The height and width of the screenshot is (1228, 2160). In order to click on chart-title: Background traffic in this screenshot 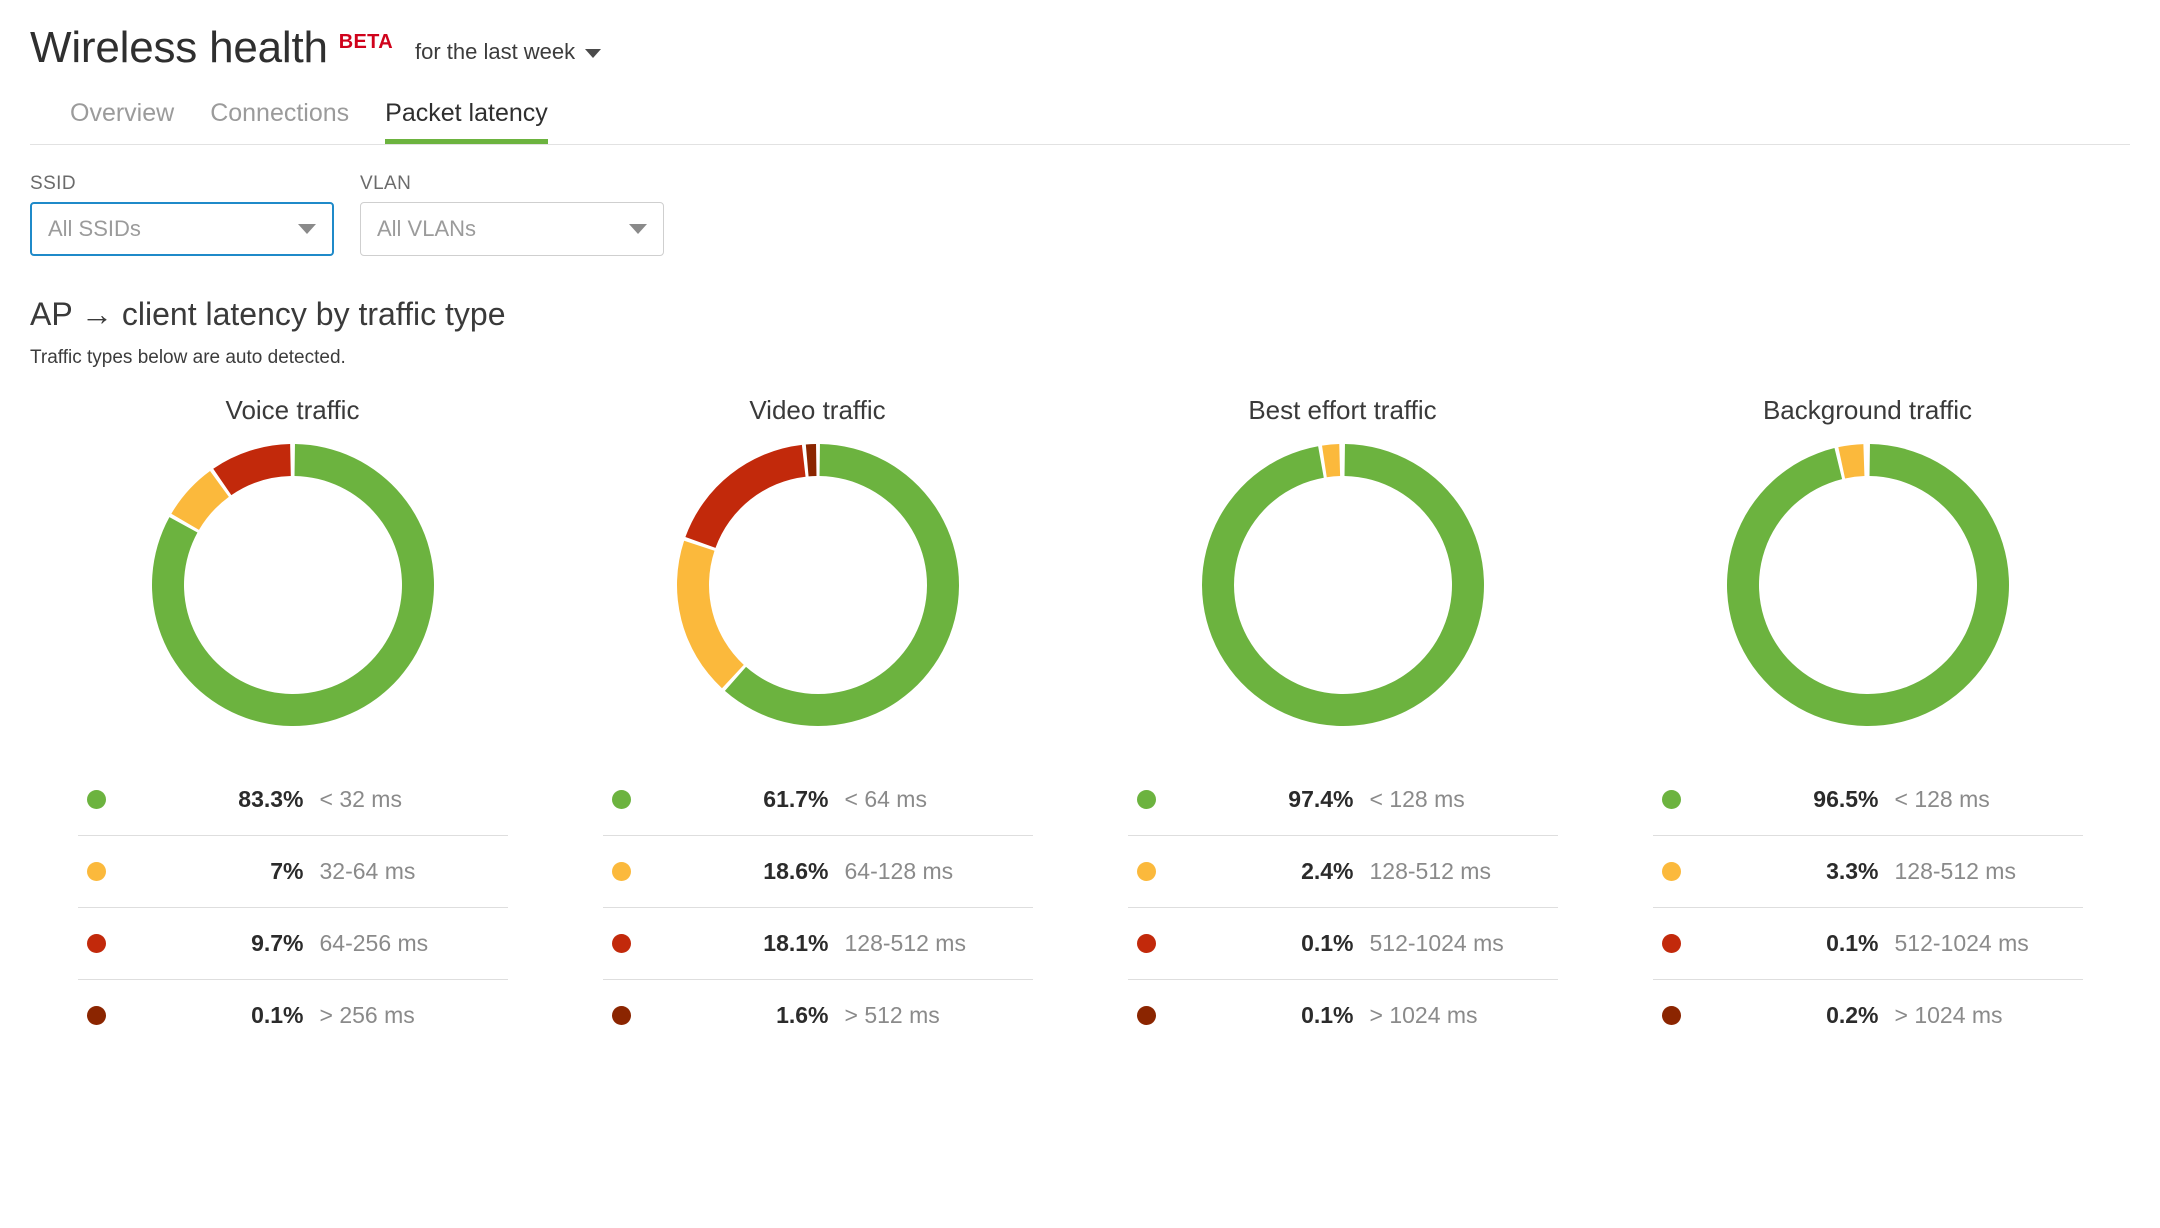, I will do `click(1867, 410)`.